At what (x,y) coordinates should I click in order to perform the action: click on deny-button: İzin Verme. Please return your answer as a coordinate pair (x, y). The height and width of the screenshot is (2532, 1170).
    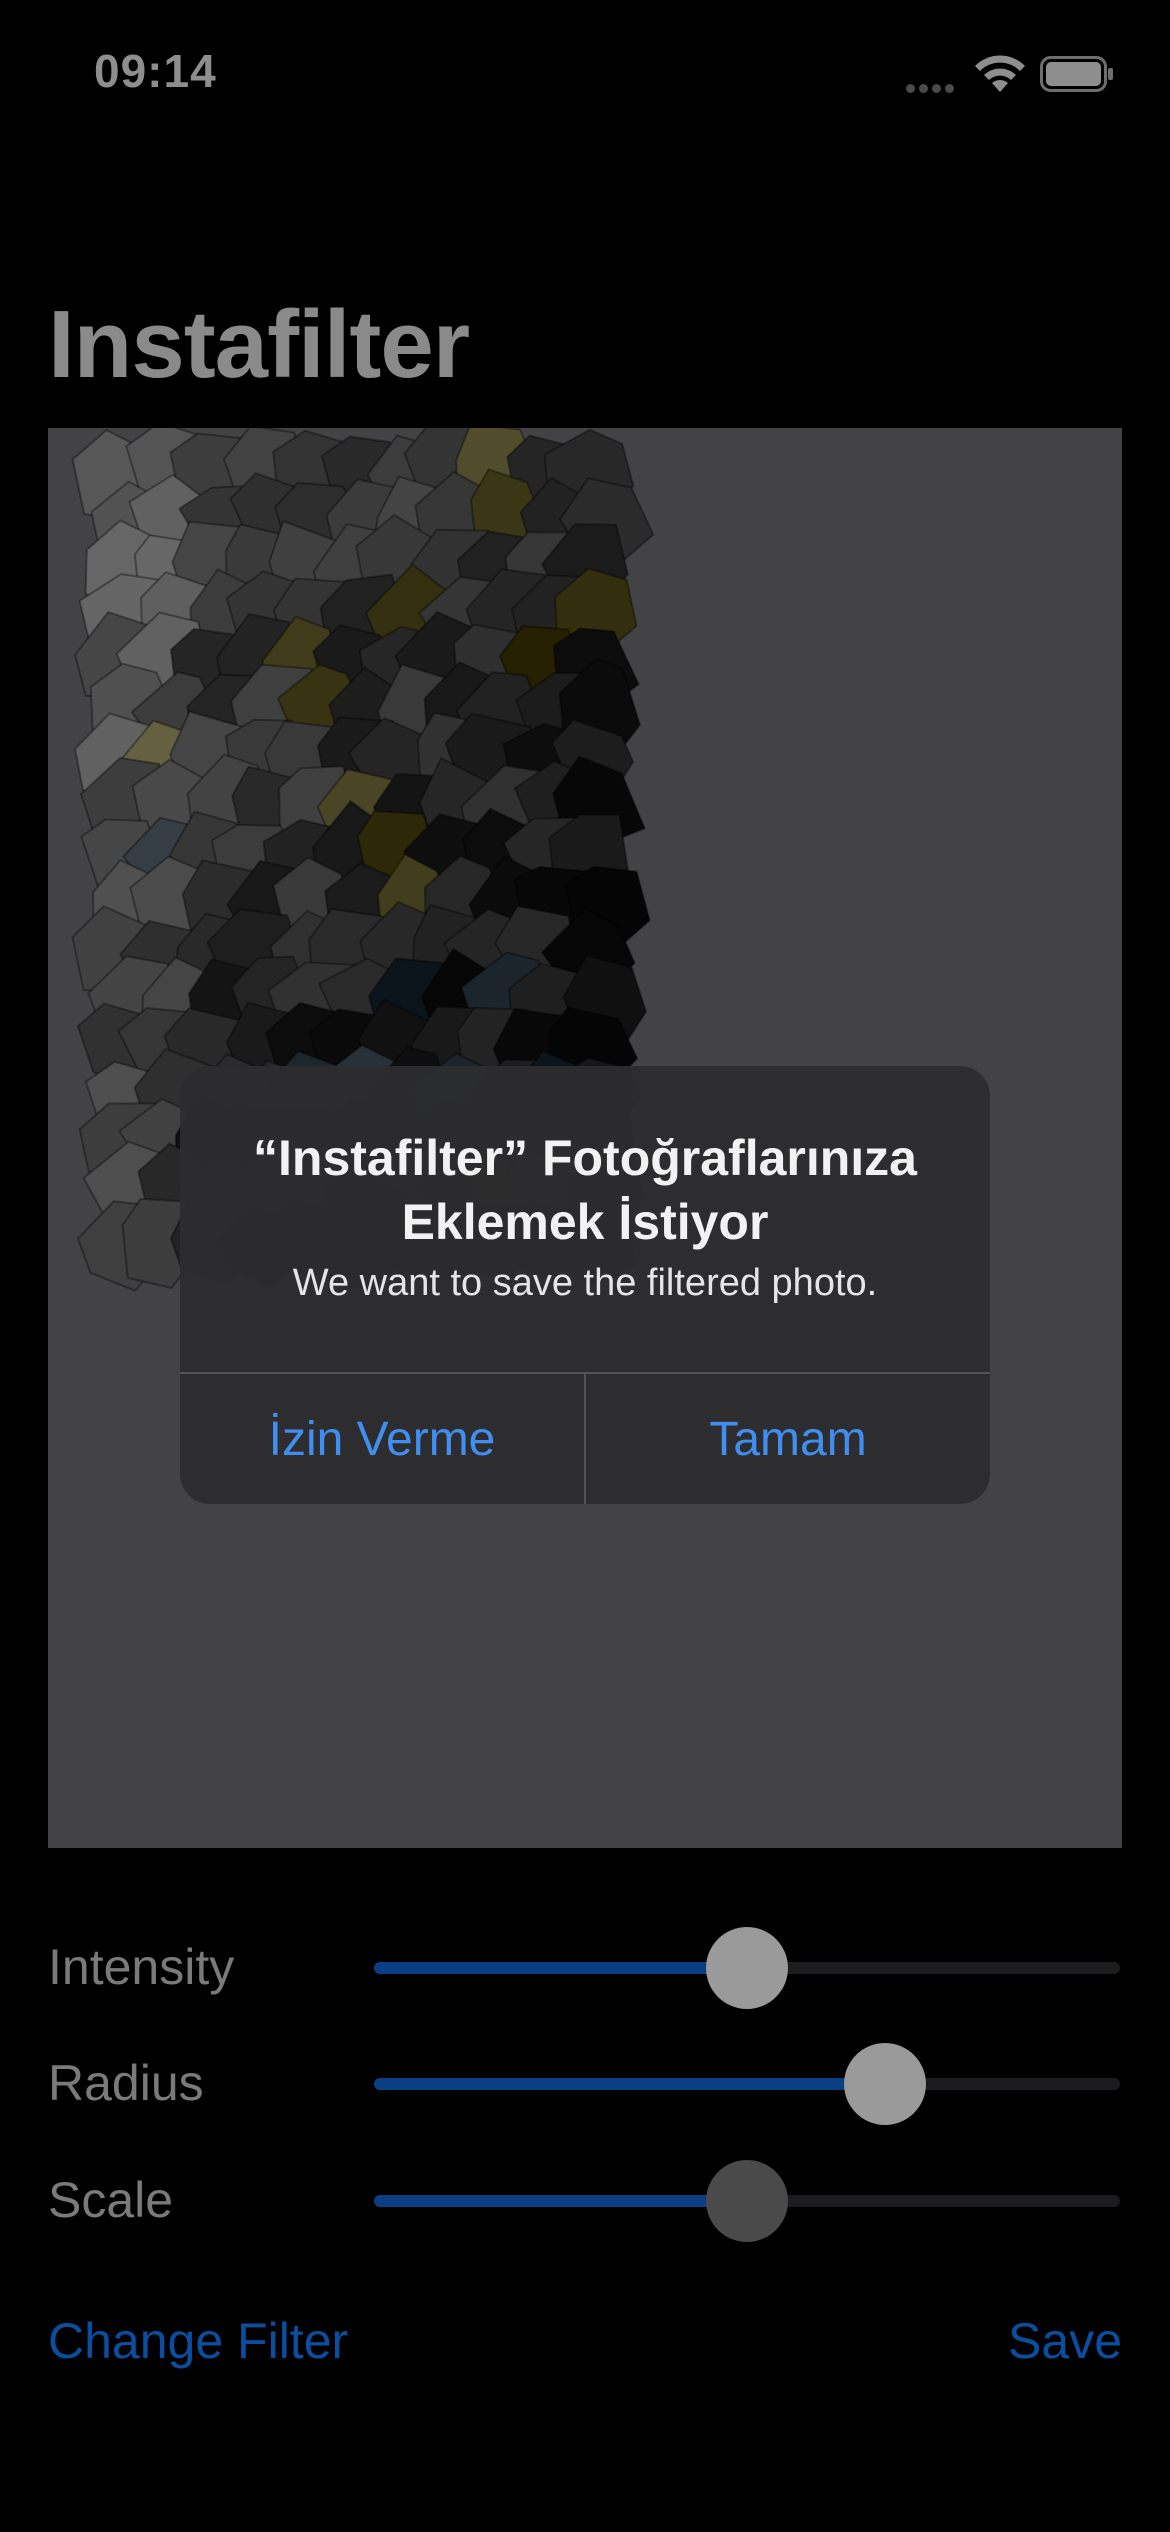
    Looking at the image, I should click on (382, 1439).